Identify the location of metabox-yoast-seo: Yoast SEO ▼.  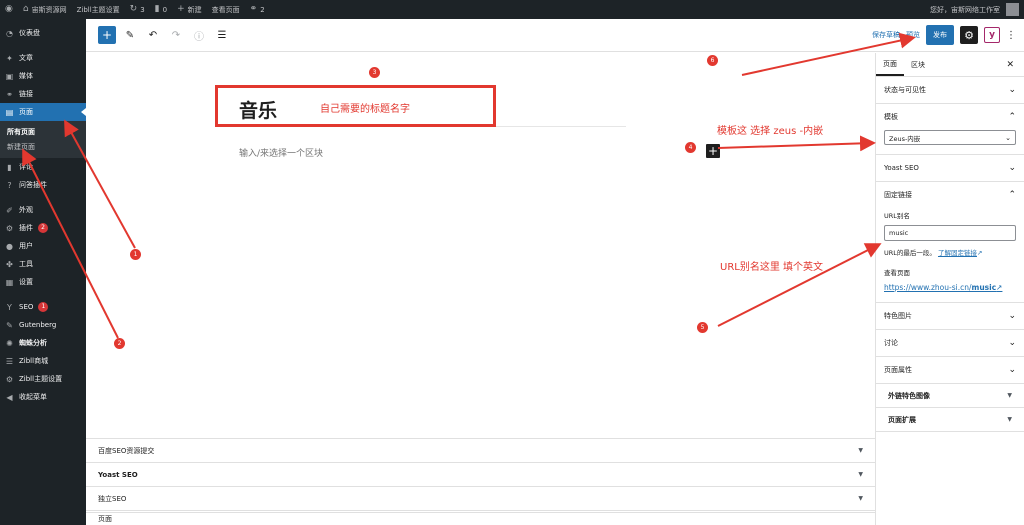
(480, 475).